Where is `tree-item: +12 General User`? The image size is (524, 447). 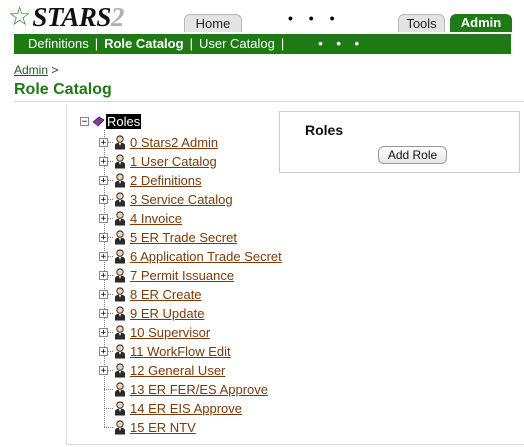
tree-item: +12 General User is located at coordinates (162, 370).